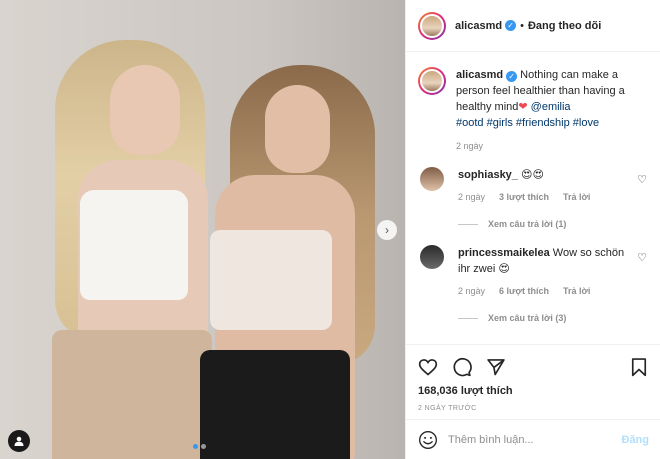 This screenshot has width=660, height=459. What do you see at coordinates (527, 224) in the screenshot?
I see `view-replies-label: Xem câu trả lời (1)` at bounding box center [527, 224].